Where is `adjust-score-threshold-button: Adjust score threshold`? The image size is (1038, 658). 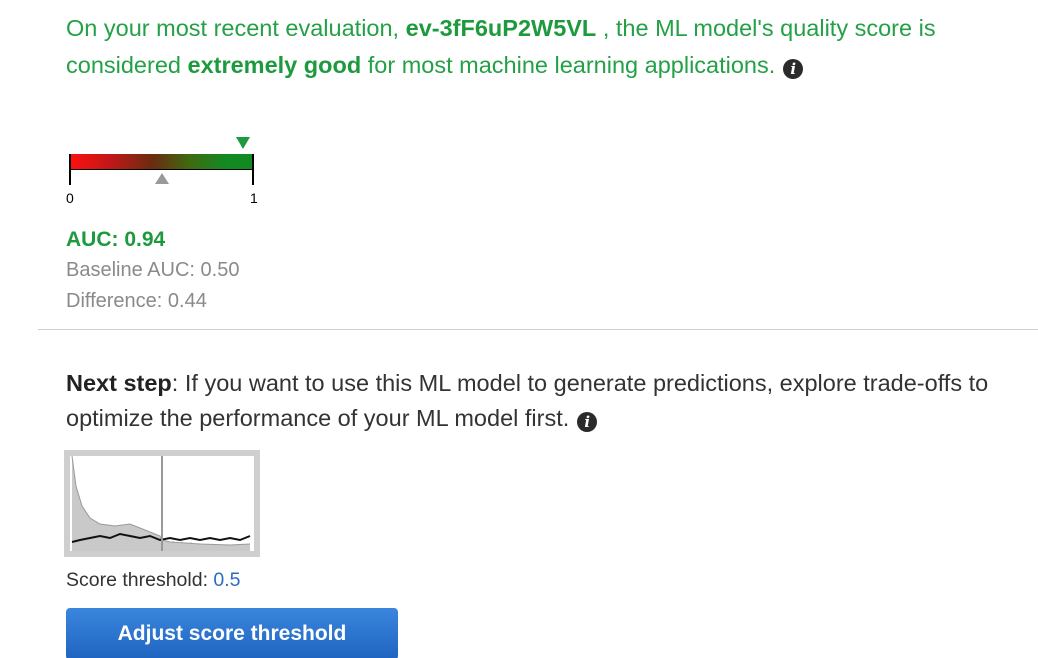 adjust-score-threshold-button: Adjust score threshold is located at coordinates (232, 633).